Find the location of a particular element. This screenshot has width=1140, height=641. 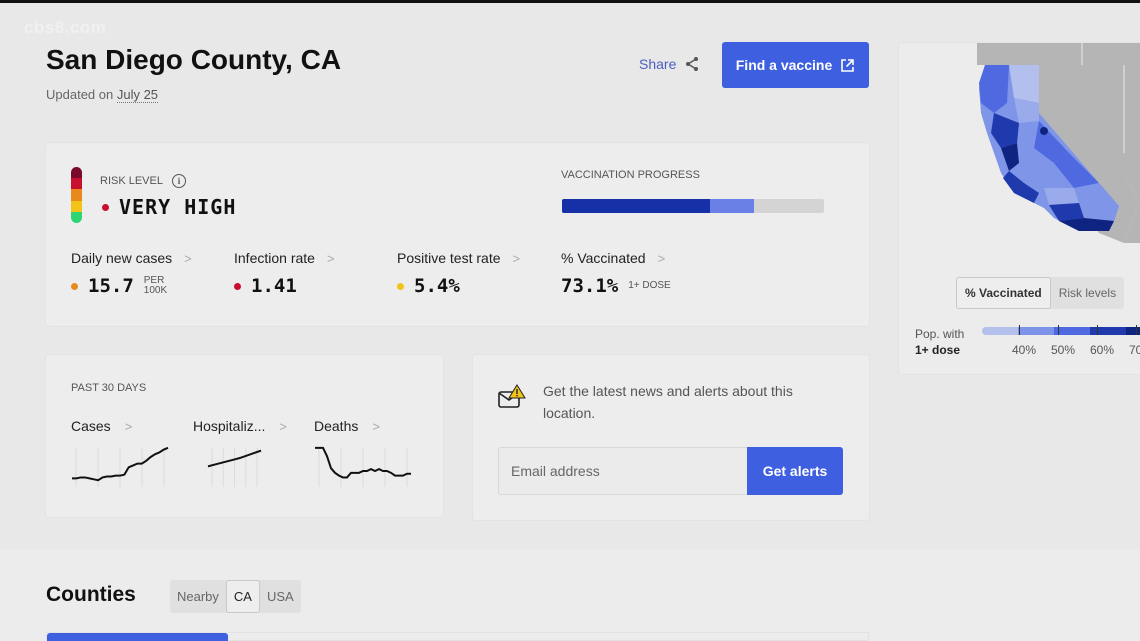

legend-line2: 1+ dose is located at coordinates (938, 350).